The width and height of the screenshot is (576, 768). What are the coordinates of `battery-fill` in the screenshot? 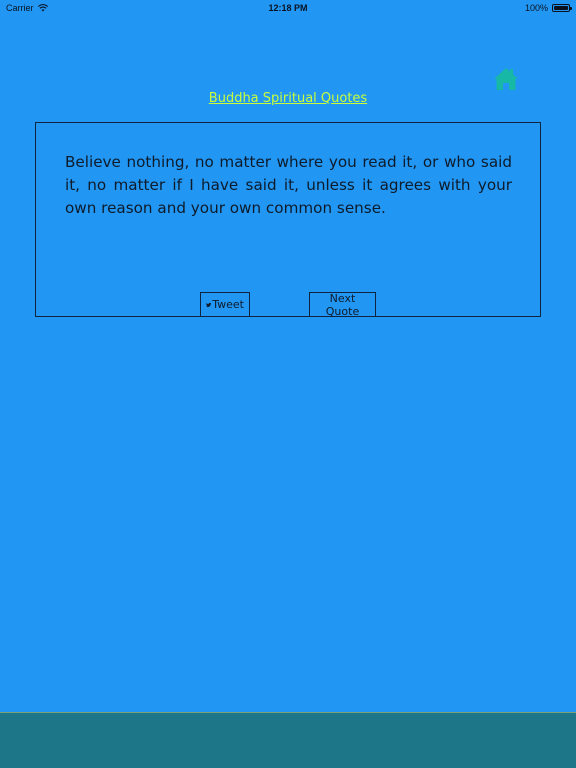 It's located at (561, 8).